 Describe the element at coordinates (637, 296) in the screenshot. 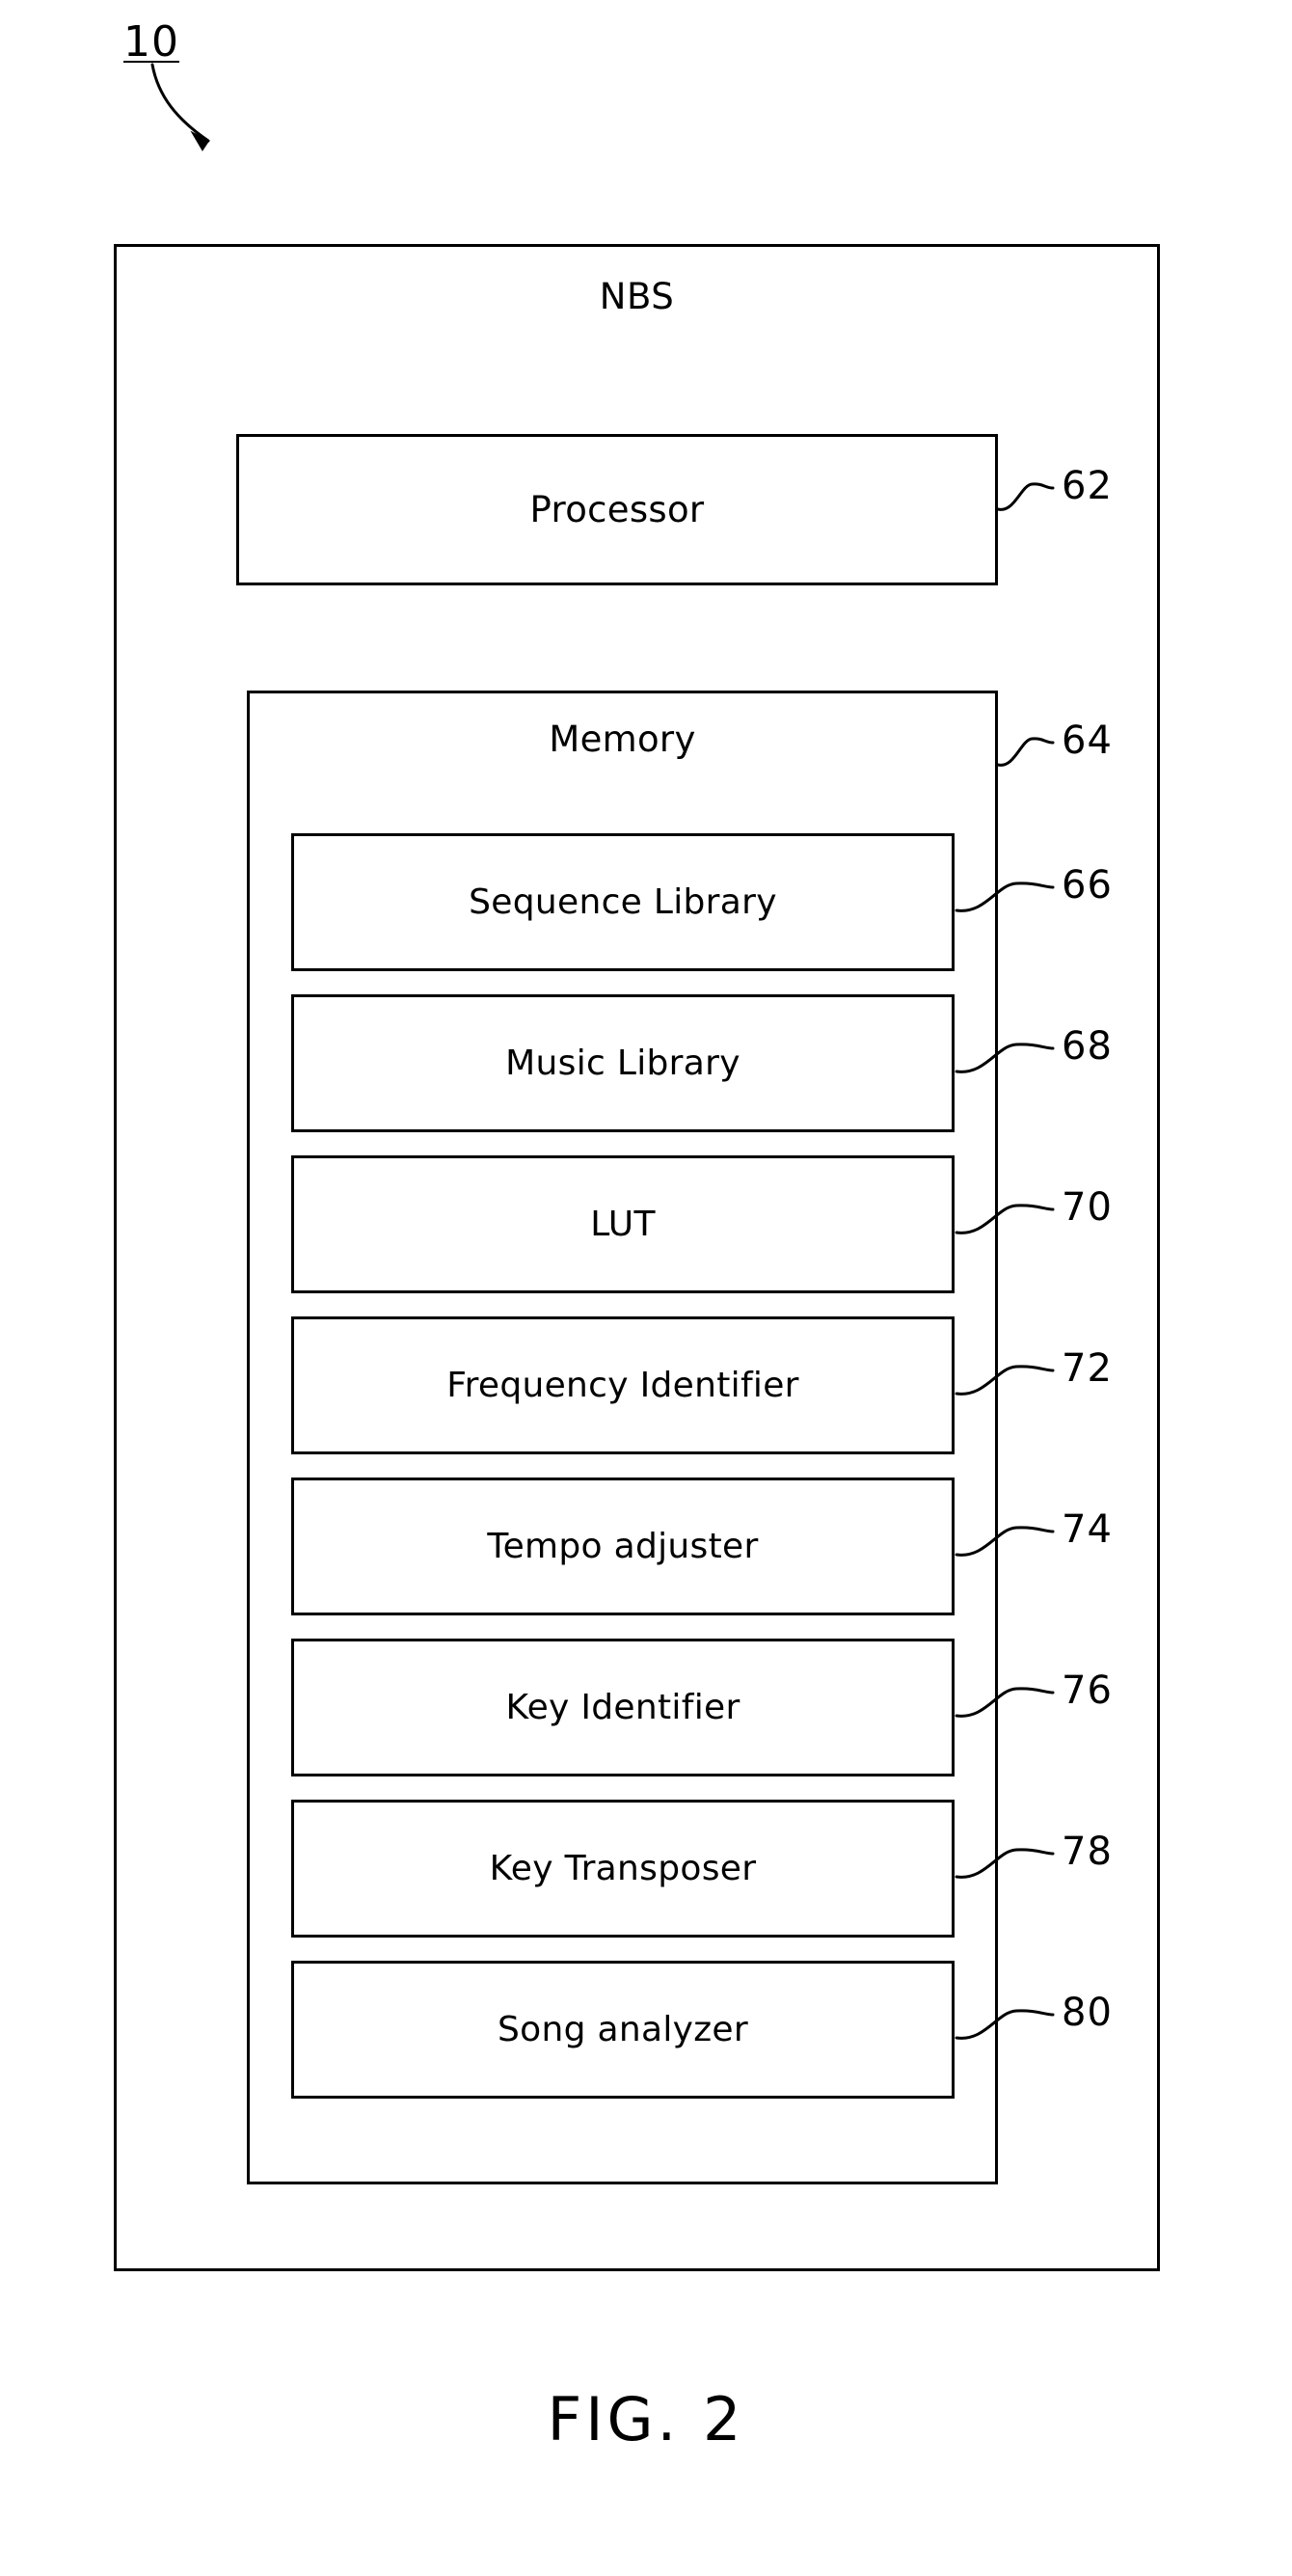

I see `nbs-block-label: NBS` at that location.